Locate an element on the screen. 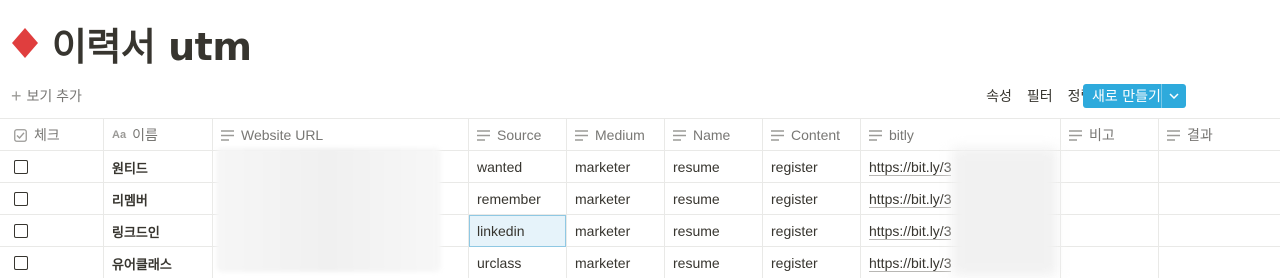 This screenshot has height=278, width=1280. name-cell: 원티드 is located at coordinates (158, 167).